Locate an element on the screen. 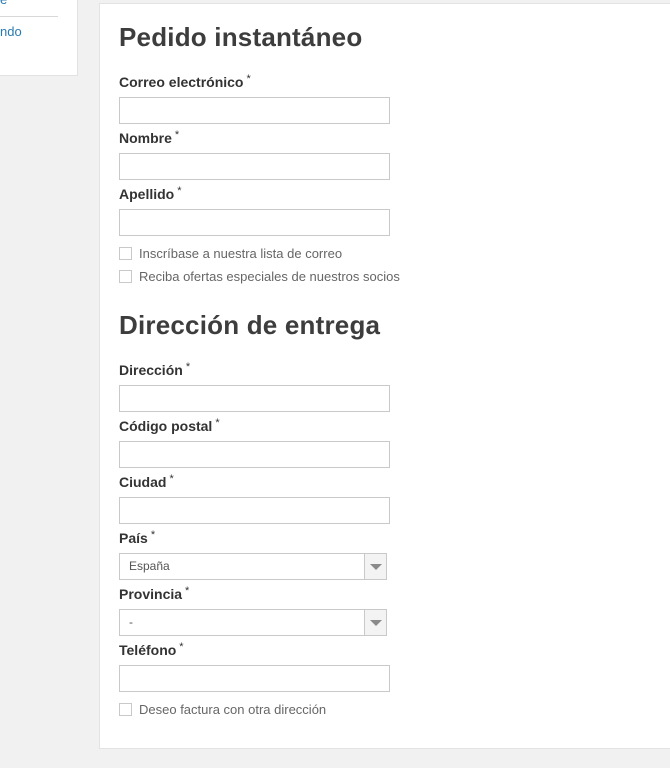 This screenshot has height=768, width=670. country-dropdown-button is located at coordinates (375, 566).